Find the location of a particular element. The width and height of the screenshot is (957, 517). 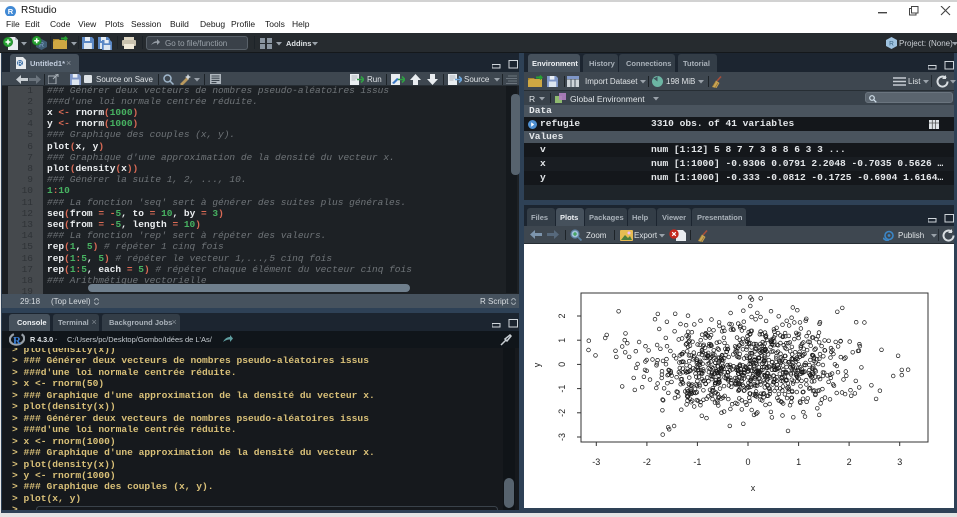

svg-text: x is located at coordinates (753, 488).